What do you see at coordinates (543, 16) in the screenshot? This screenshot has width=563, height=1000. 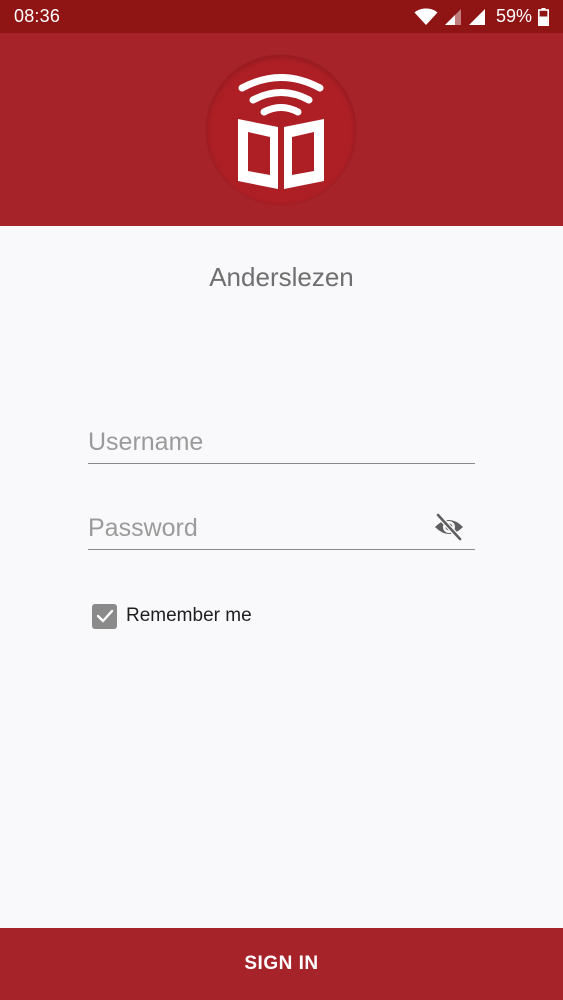 I see `battery-icon` at bounding box center [543, 16].